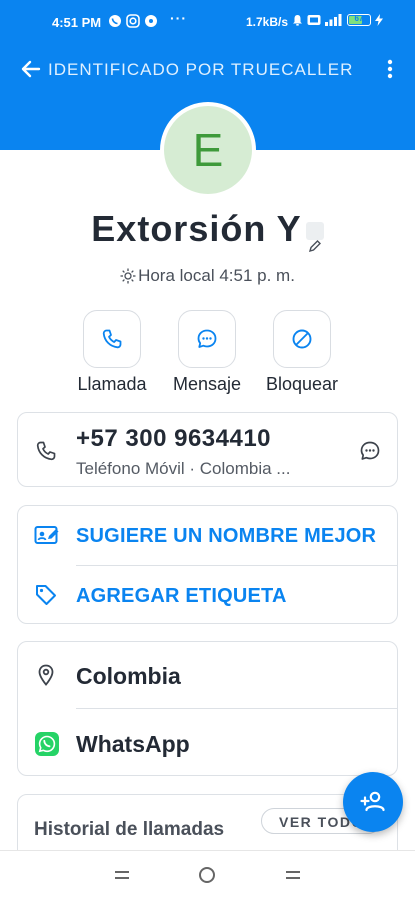  Describe the element at coordinates (129, 829) in the screenshot. I see `call-history-title: Historial de llamadas` at that location.